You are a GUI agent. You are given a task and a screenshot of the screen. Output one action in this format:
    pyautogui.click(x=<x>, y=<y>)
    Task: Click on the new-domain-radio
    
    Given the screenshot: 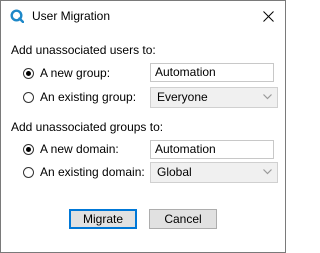 What is the action you would take?
    pyautogui.click(x=28, y=149)
    